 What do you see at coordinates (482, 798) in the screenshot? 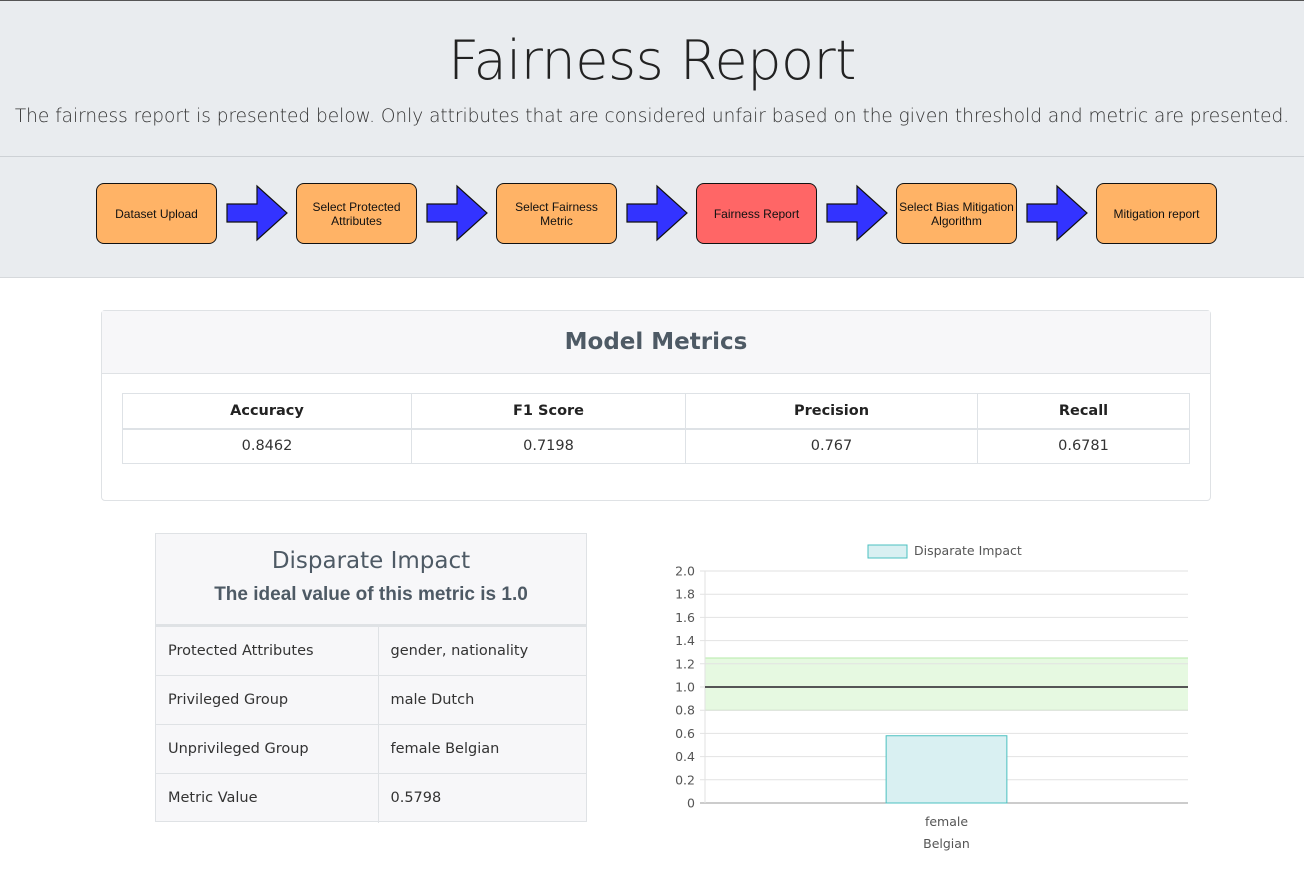
I see `row-value: 0.5798` at bounding box center [482, 798].